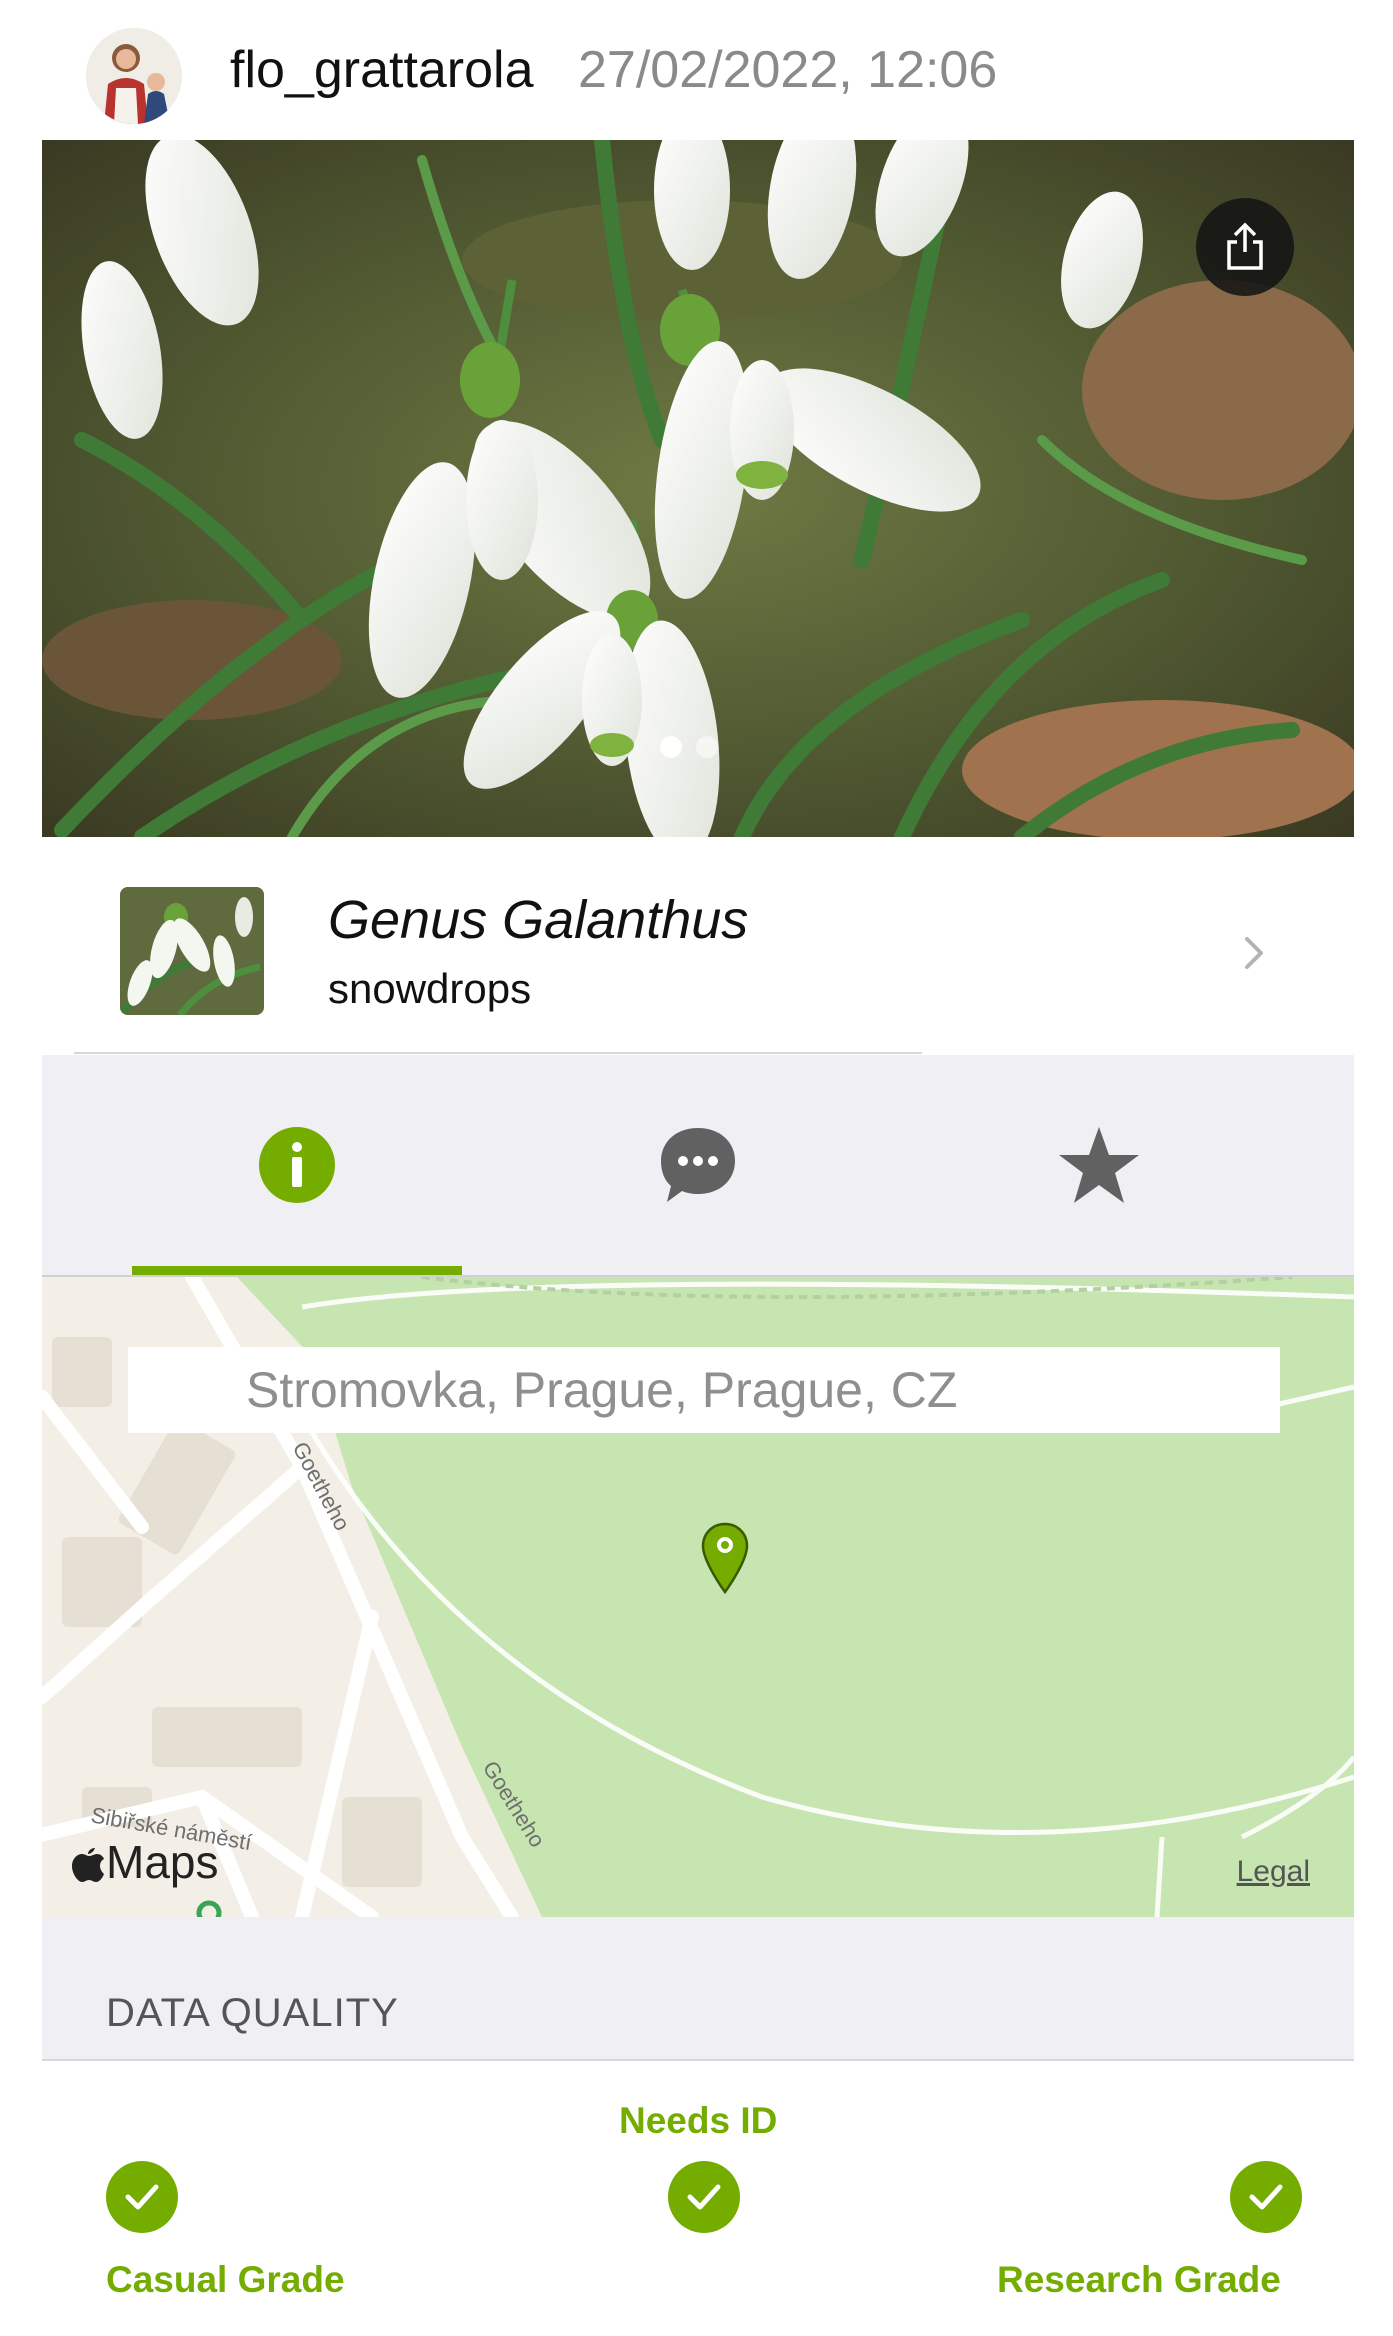 The width and height of the screenshot is (1393, 2336). I want to click on observation-timestamp: 27/02/2022, 12:06, so click(788, 70).